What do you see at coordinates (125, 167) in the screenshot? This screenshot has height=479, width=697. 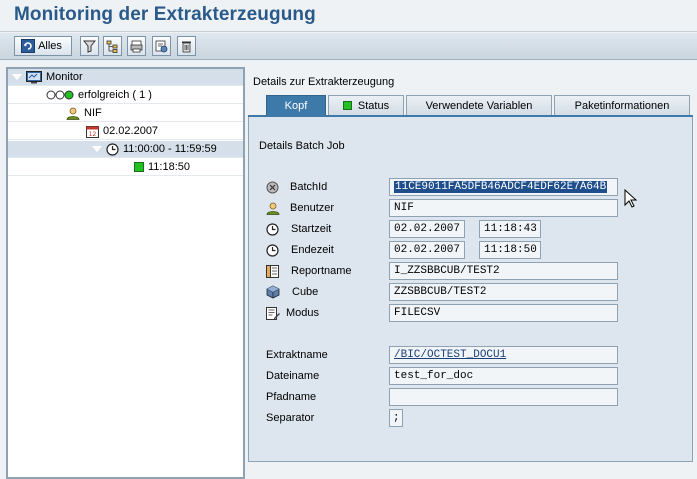 I see `tree-node-run: 11:18:50` at bounding box center [125, 167].